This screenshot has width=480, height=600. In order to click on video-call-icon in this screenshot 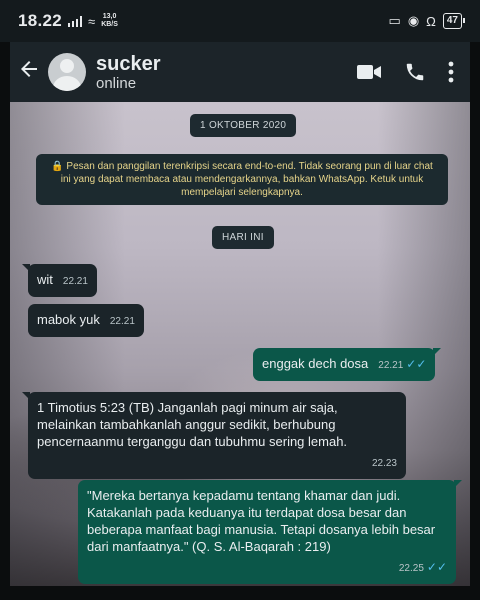, I will do `click(369, 72)`.